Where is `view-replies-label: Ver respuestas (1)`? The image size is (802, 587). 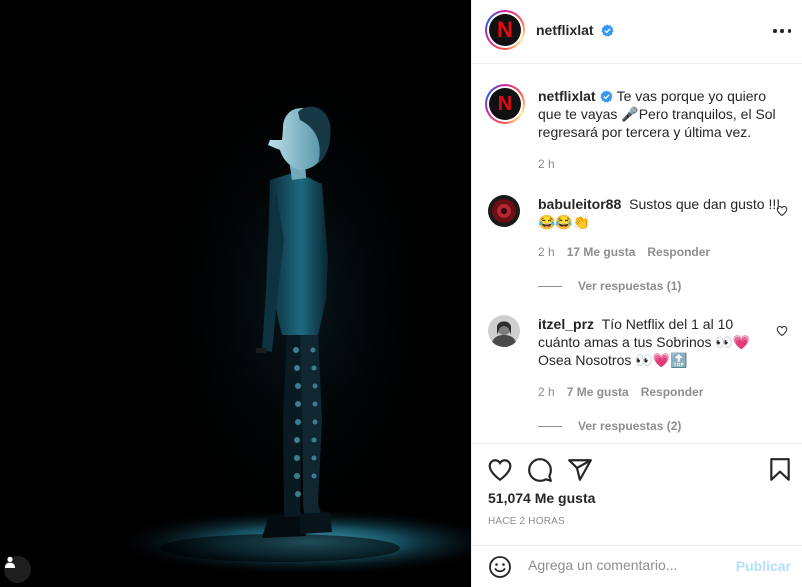
view-replies-label: Ver respuestas (1) is located at coordinates (630, 286).